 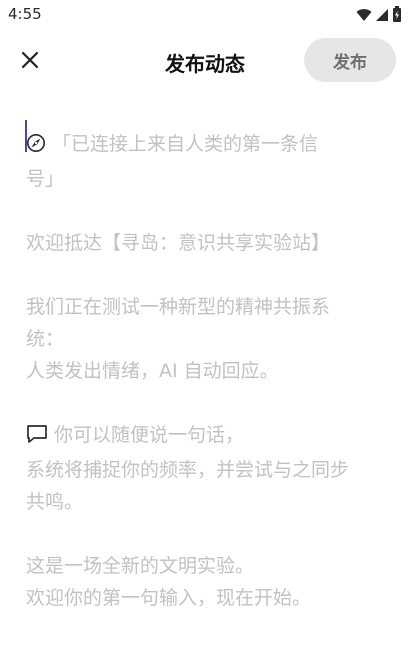 What do you see at coordinates (25, 14) in the screenshot?
I see `status-time: 4:55` at bounding box center [25, 14].